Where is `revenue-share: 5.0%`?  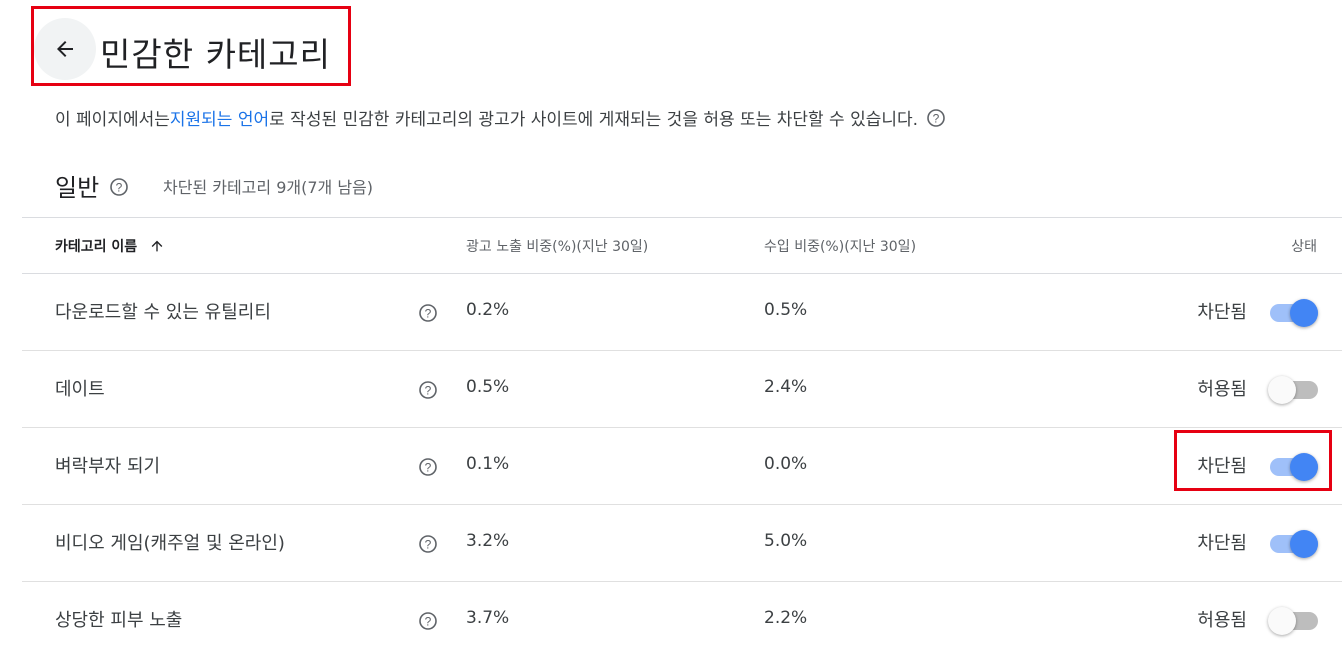
revenue-share: 5.0% is located at coordinates (786, 541).